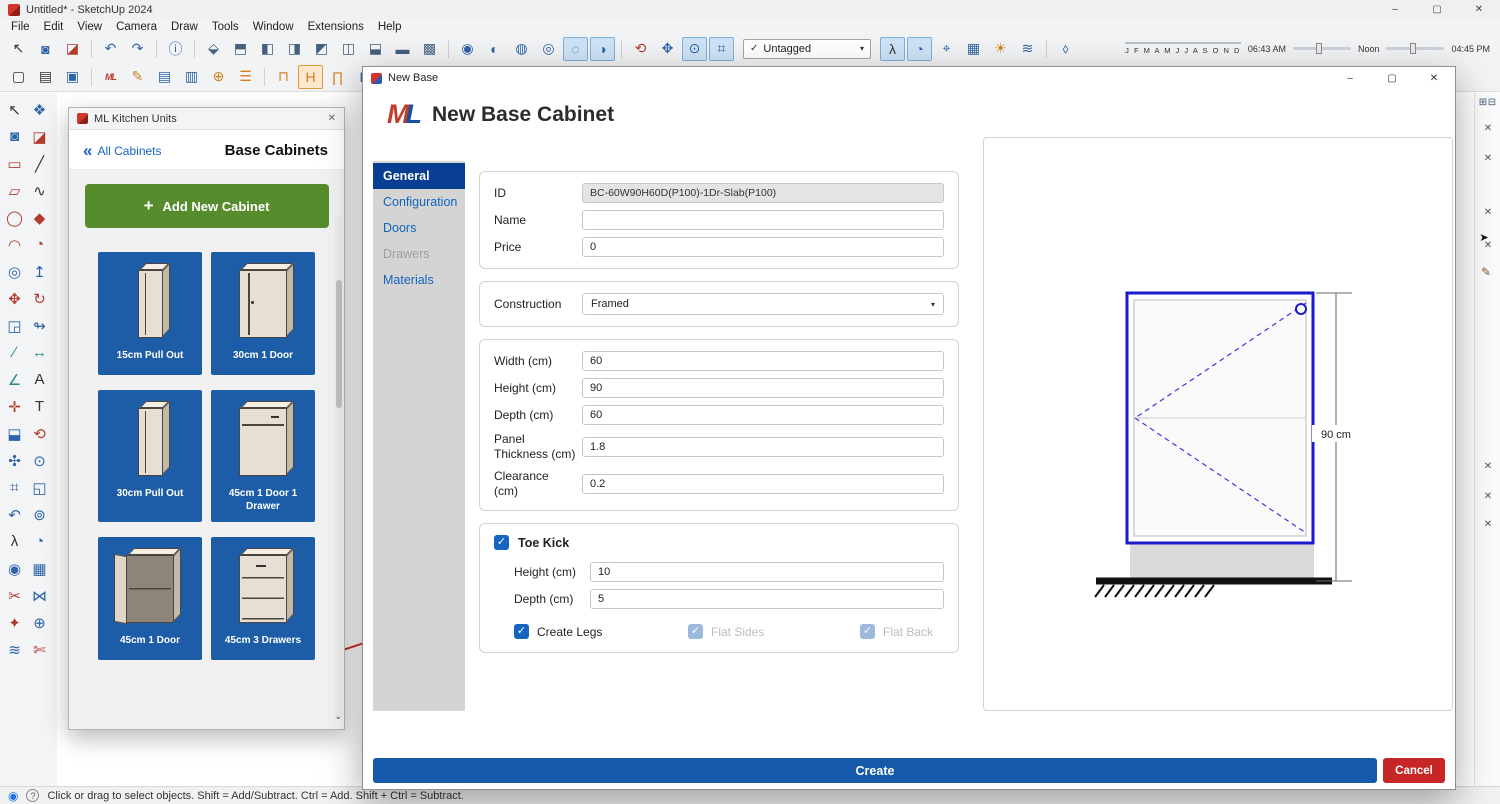 This screenshot has width=1500, height=804. Describe the element at coordinates (763, 361) in the screenshot. I see `width-field` at that location.